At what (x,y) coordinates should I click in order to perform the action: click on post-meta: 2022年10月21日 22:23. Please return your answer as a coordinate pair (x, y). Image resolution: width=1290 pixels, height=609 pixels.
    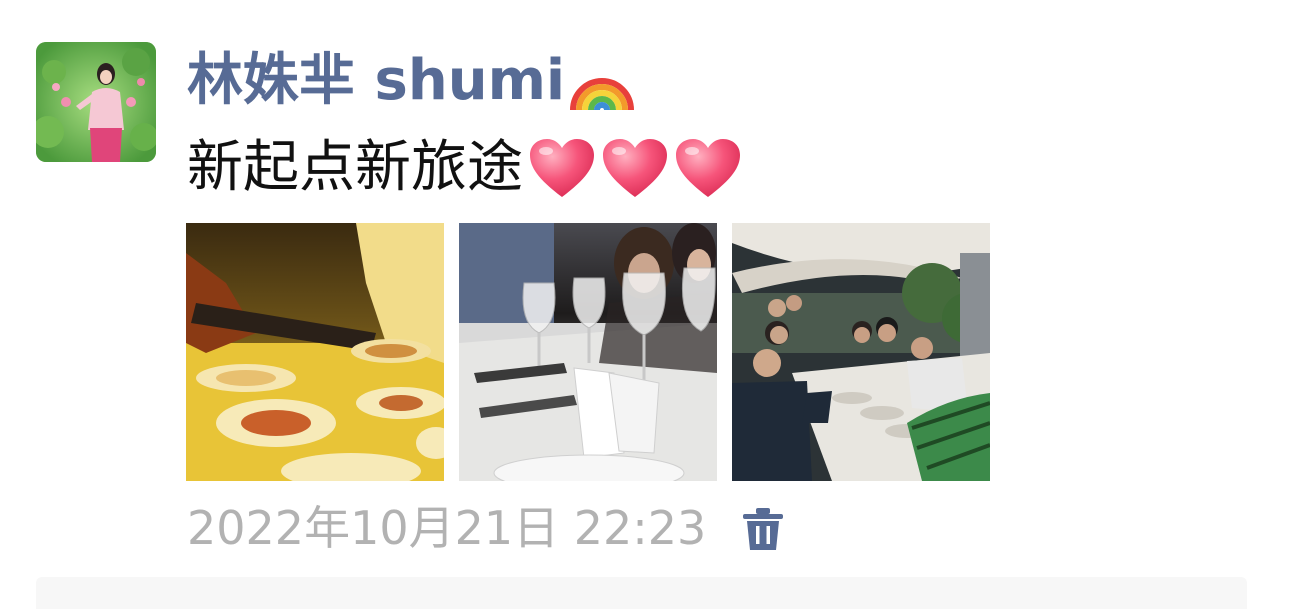
    Looking at the image, I should click on (486, 528).